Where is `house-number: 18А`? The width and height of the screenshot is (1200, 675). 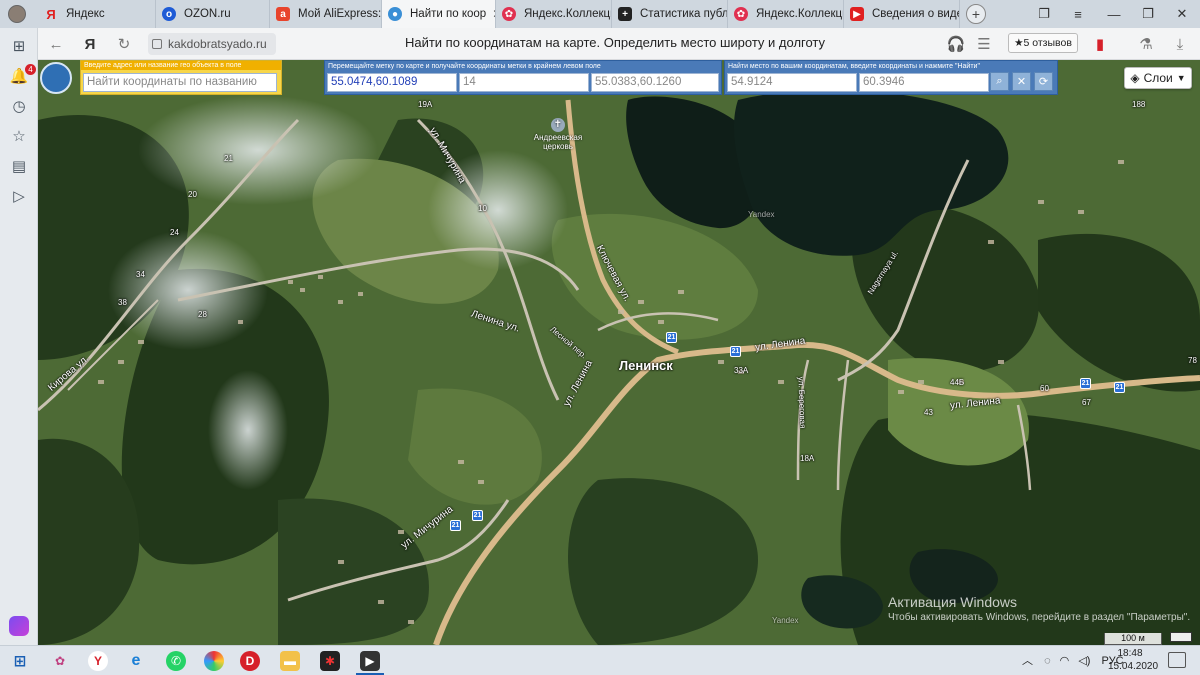 house-number: 18А is located at coordinates (807, 458).